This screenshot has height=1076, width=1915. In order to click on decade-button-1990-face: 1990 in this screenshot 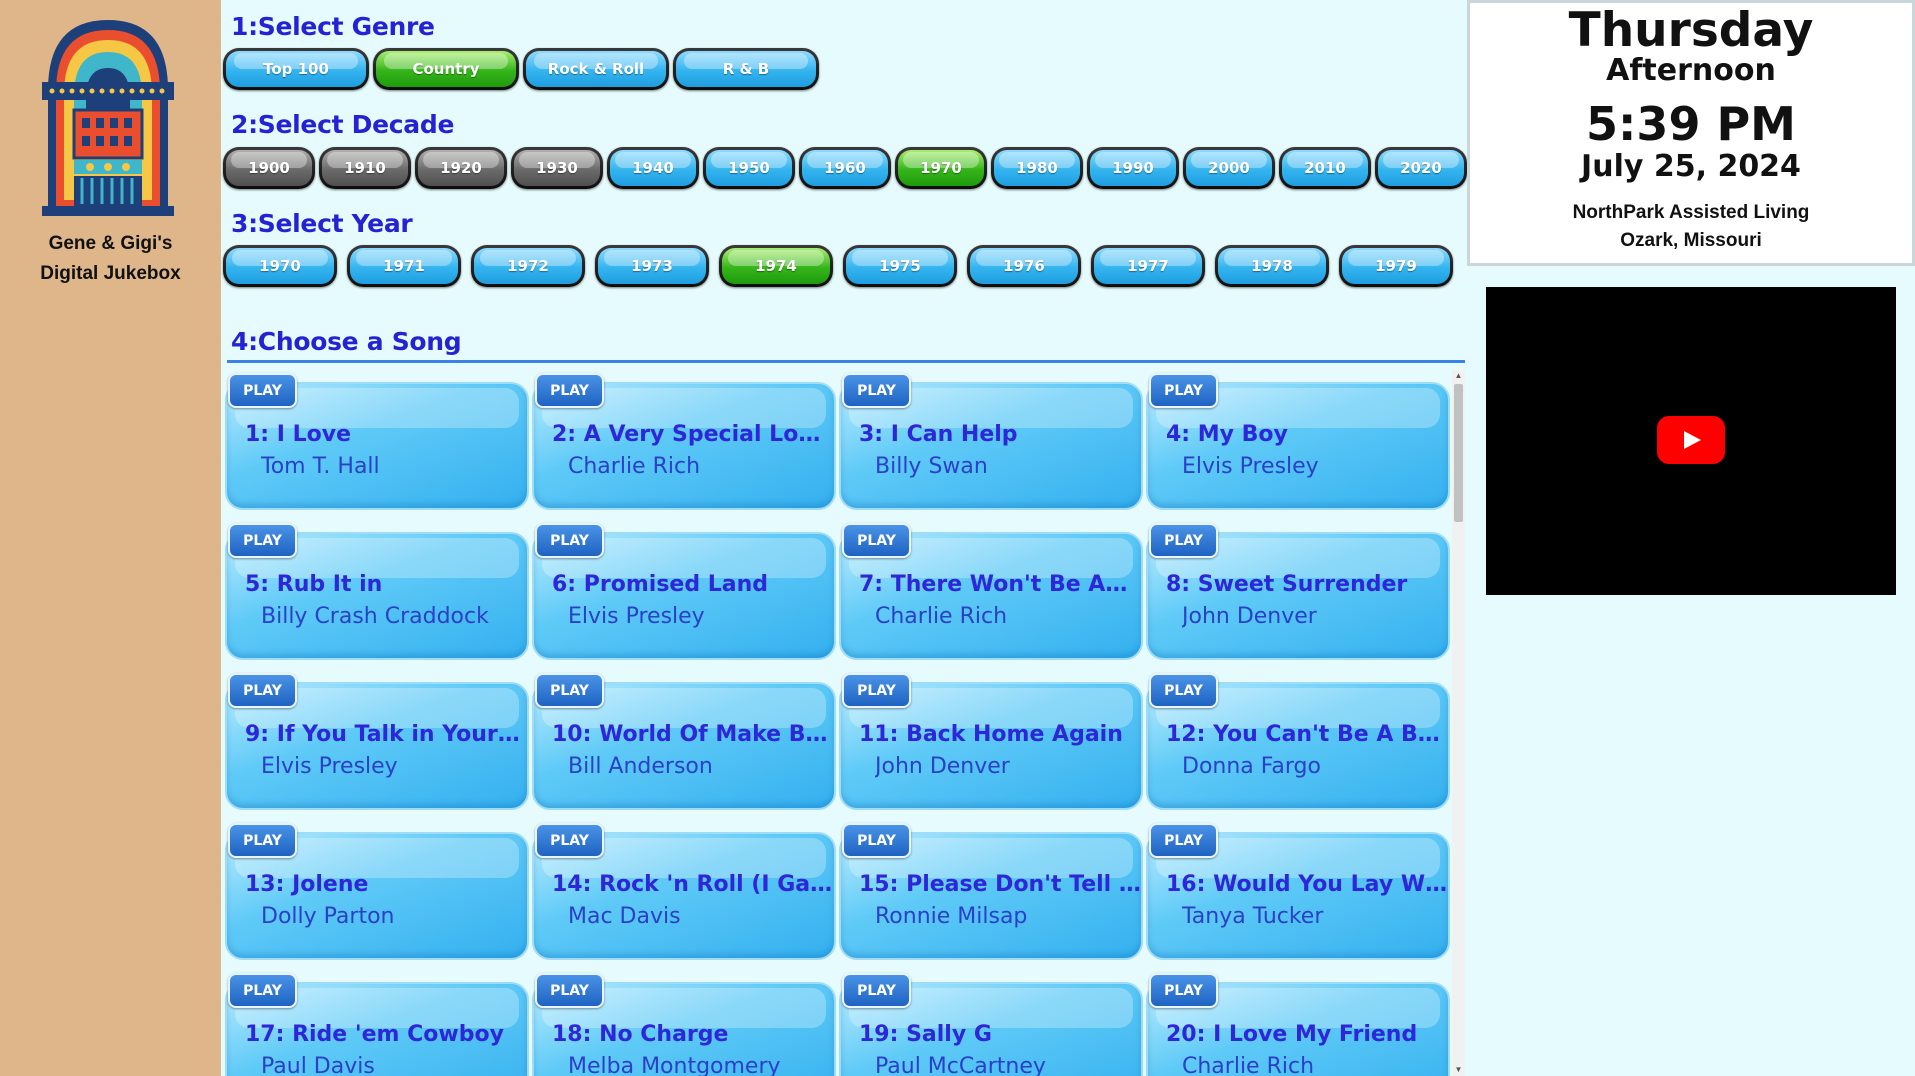, I will do `click(1133, 168)`.